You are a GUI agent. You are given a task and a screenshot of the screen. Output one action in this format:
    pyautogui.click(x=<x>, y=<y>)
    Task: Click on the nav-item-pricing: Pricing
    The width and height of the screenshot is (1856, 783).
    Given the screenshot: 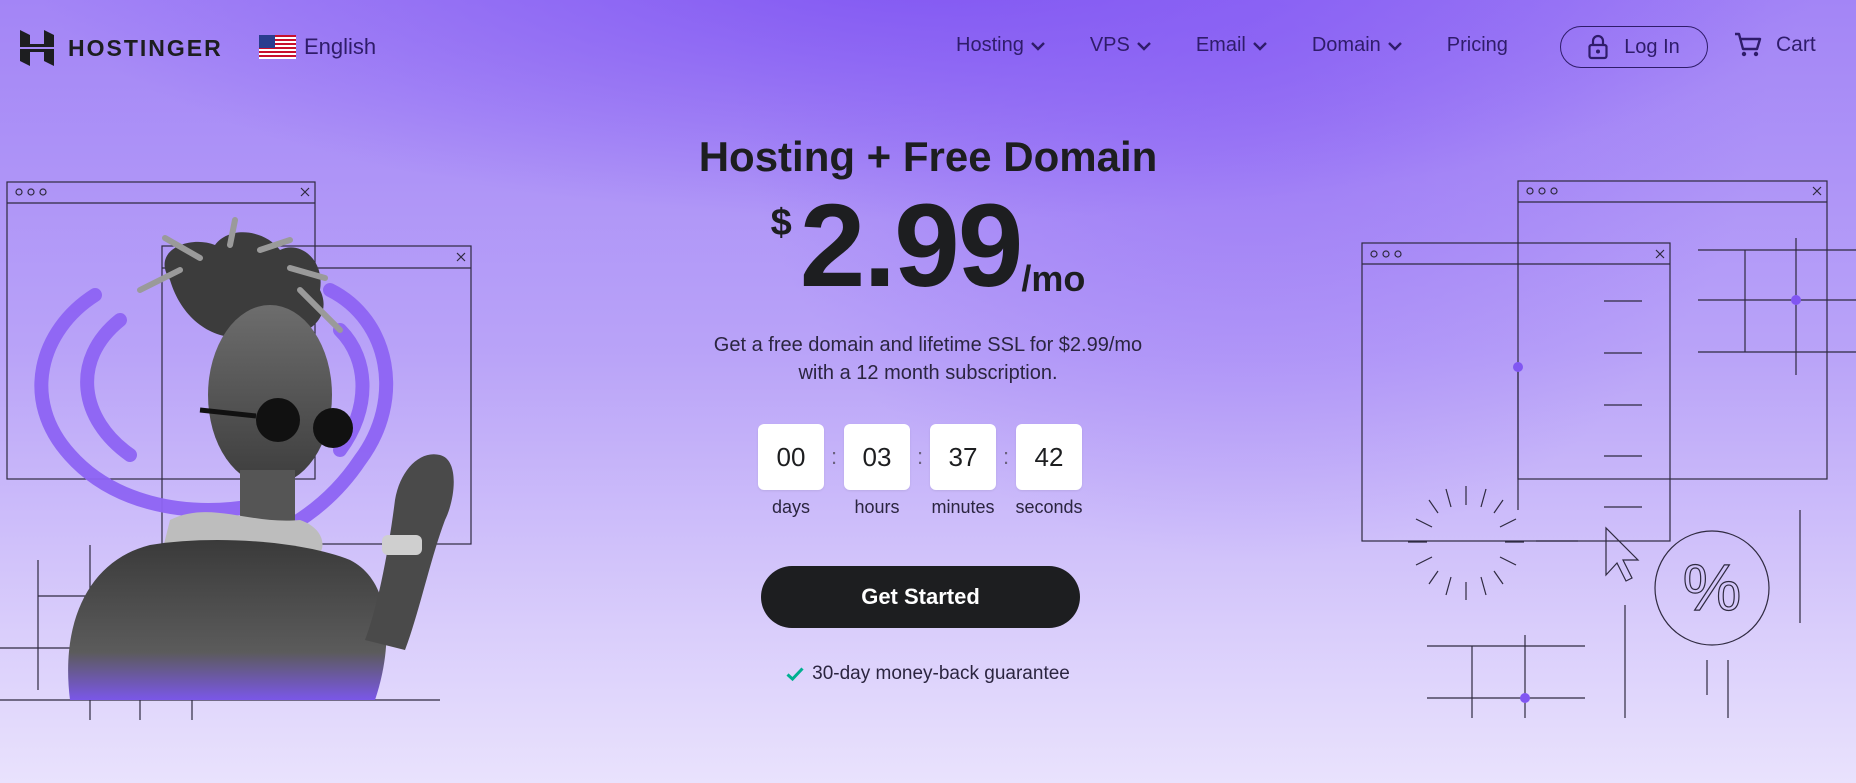 What is the action you would take?
    pyautogui.click(x=1477, y=45)
    